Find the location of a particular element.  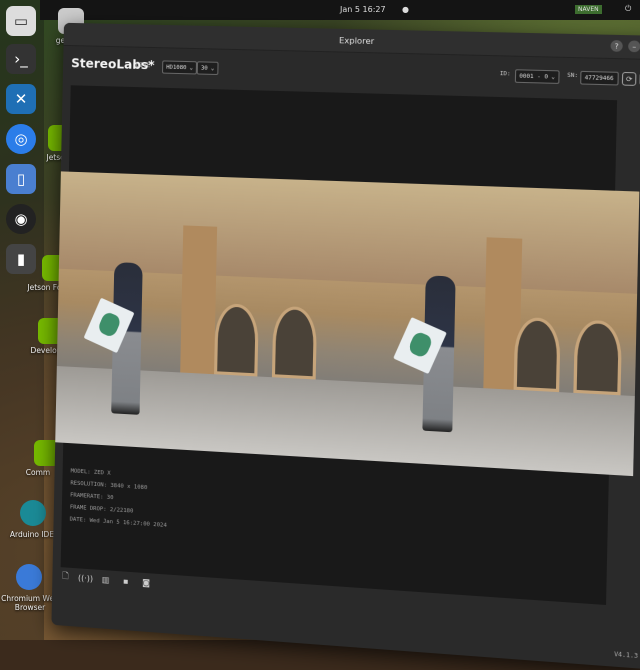

user-badge: NAVEN is located at coordinates (588, 9).